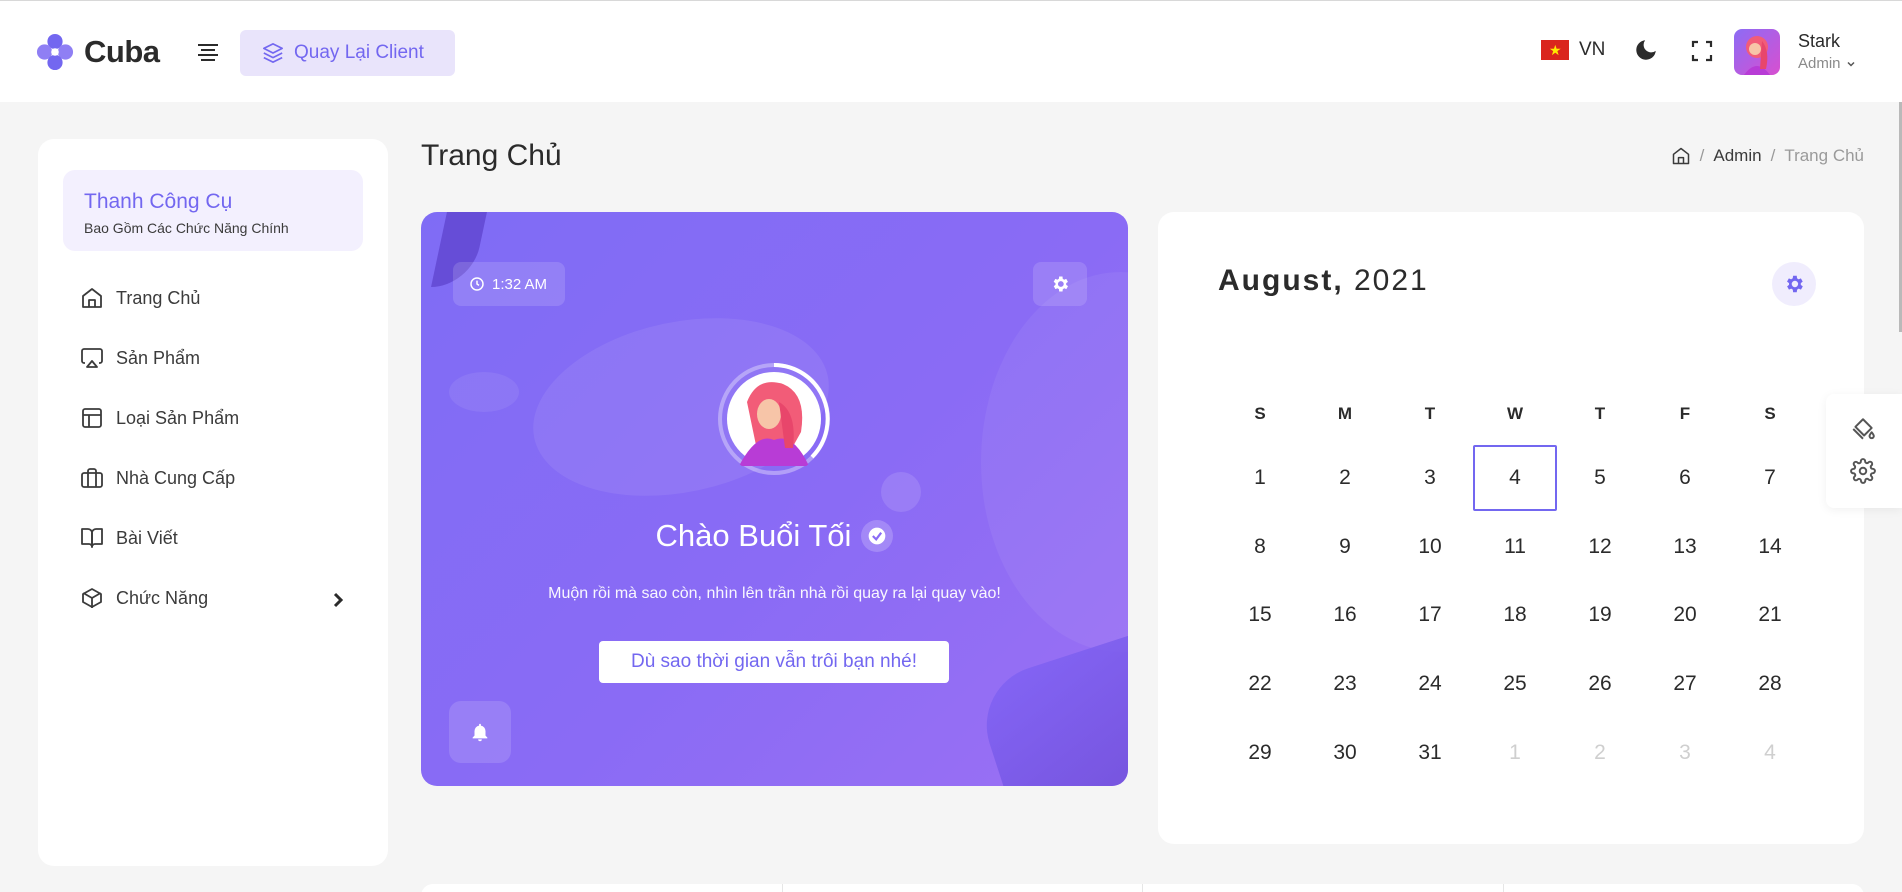 Image resolution: width=1902 pixels, height=892 pixels. I want to click on calendar-day: 26, so click(1600, 684).